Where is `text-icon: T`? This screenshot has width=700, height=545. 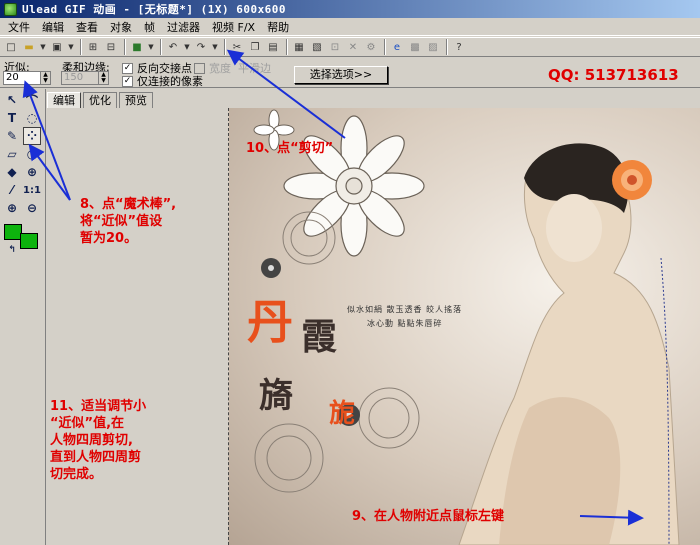 text-icon: T is located at coordinates (12, 118).